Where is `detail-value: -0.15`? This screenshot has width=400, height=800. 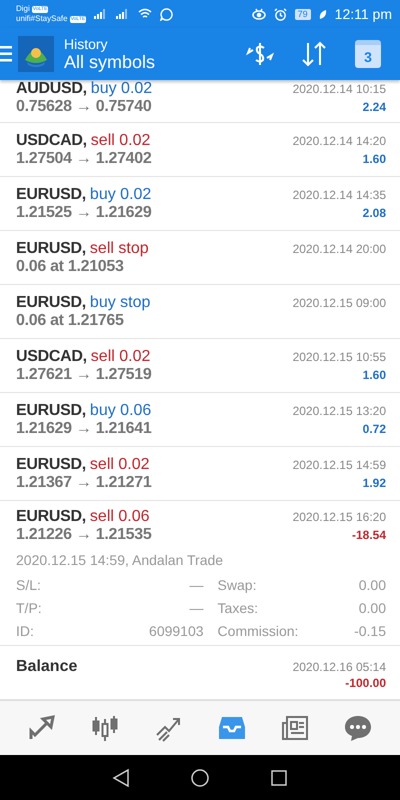
detail-value: -0.15 is located at coordinates (369, 631).